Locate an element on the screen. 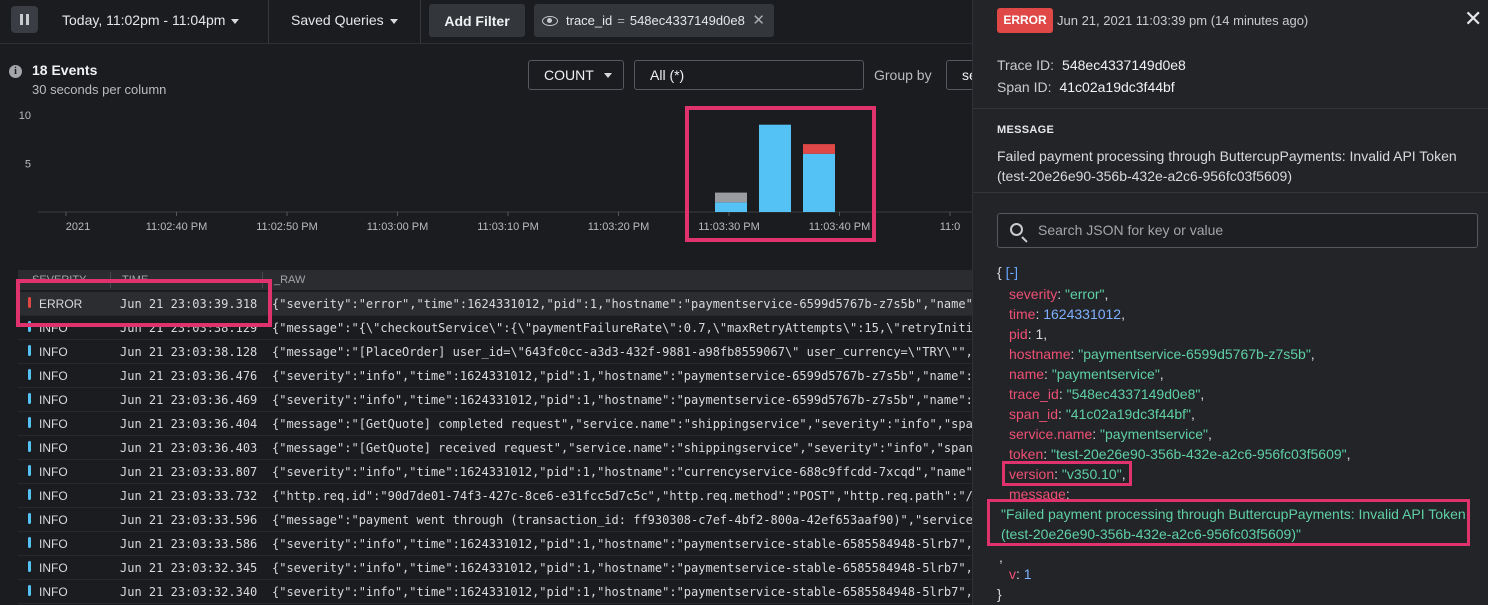 Image resolution: width=1488 pixels, height=605 pixels. close-icon: ✕ is located at coordinates (1473, 19).